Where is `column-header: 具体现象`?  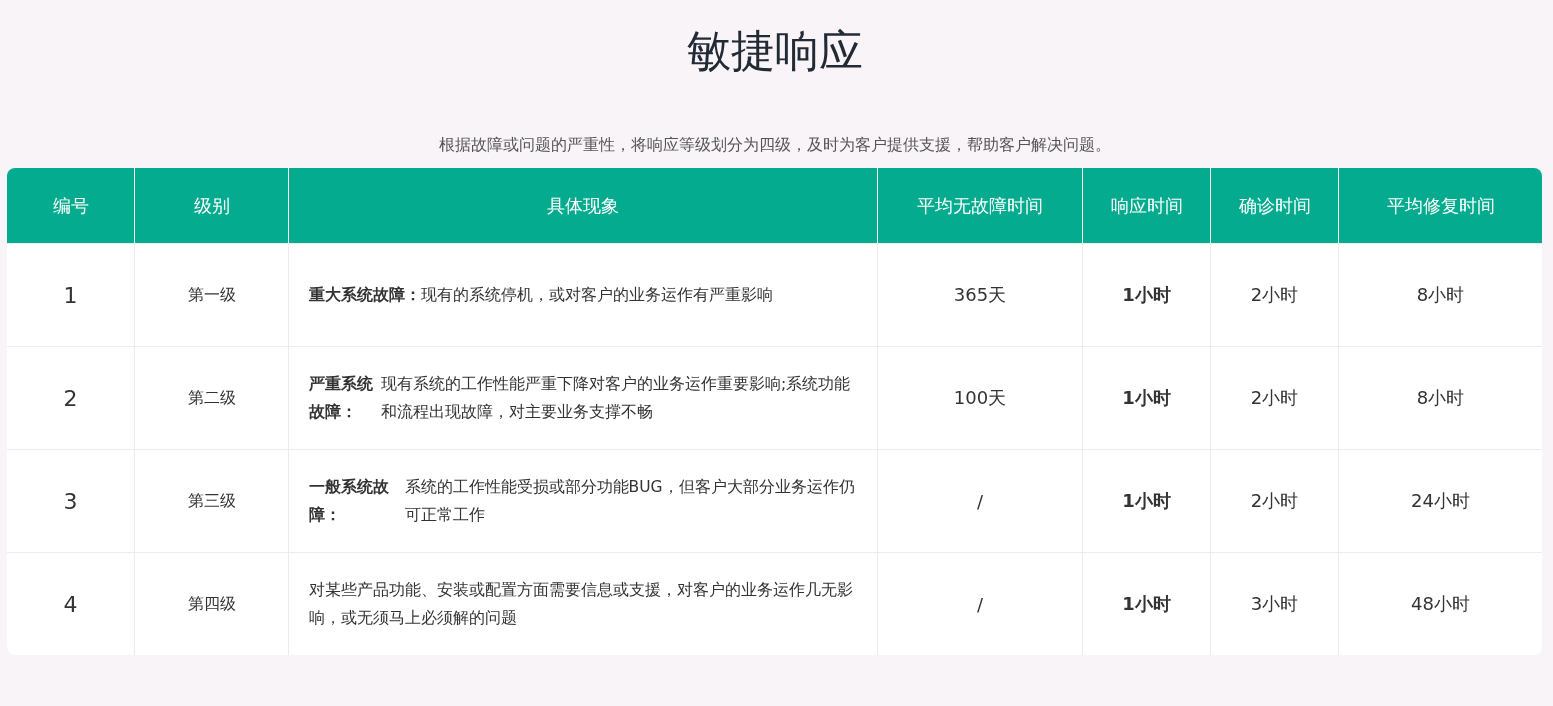
column-header: 具体现象 is located at coordinates (582, 205).